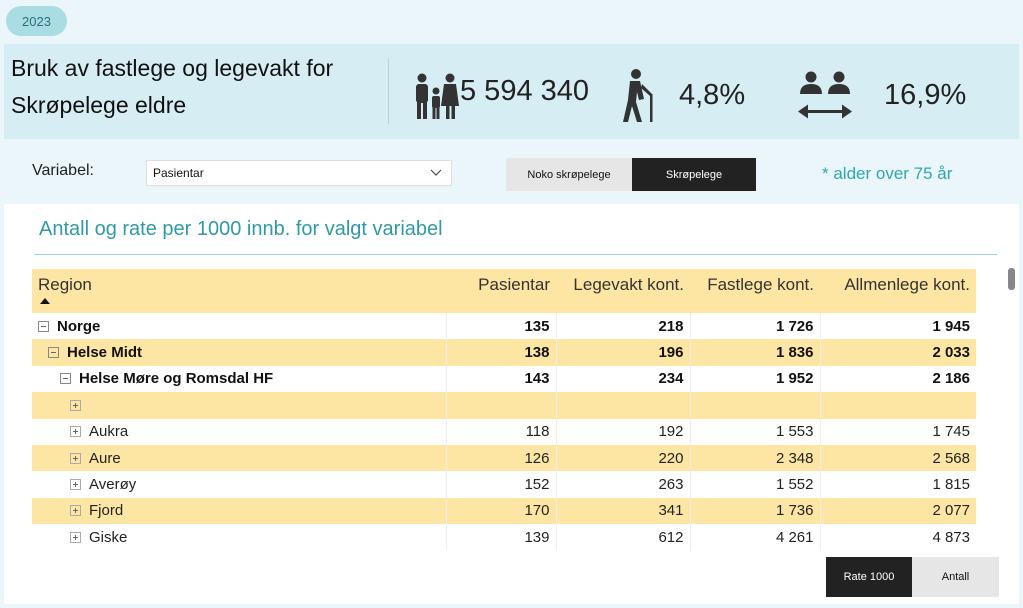 The width and height of the screenshot is (1023, 608). Describe the element at coordinates (500, 458) in the screenshot. I see `pasientar-cell: 126` at that location.